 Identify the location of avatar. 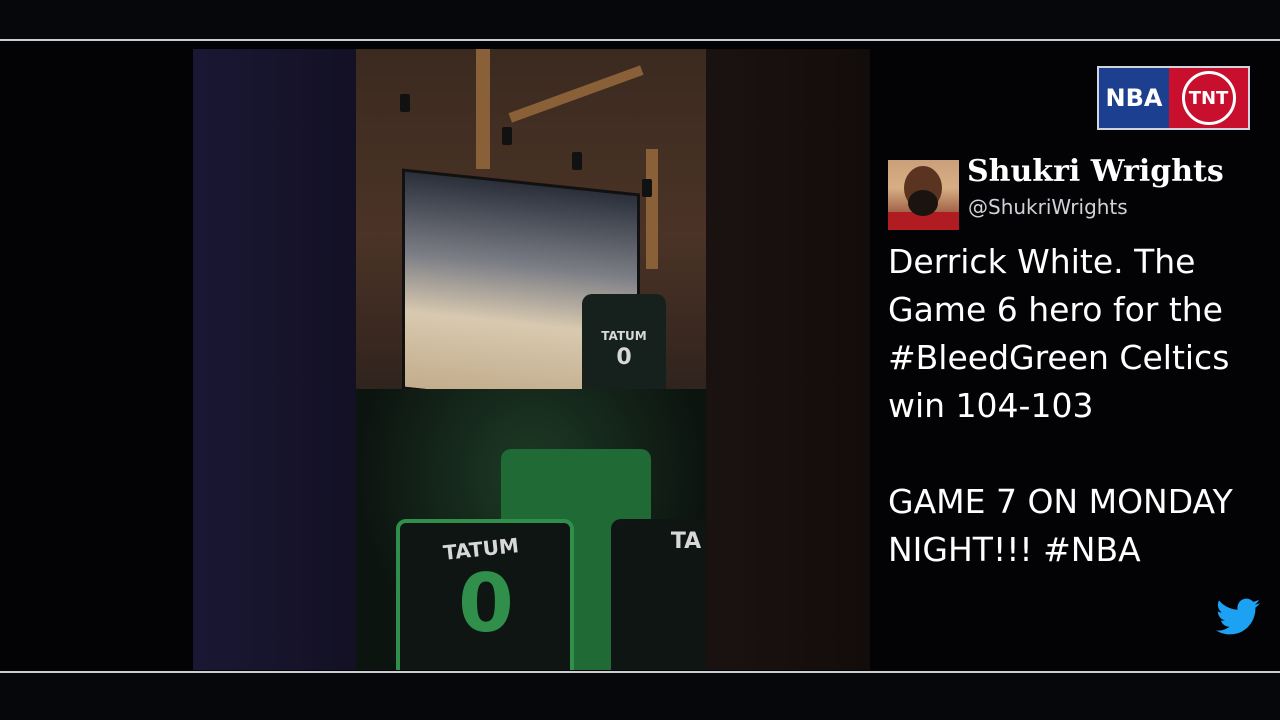
(923, 195).